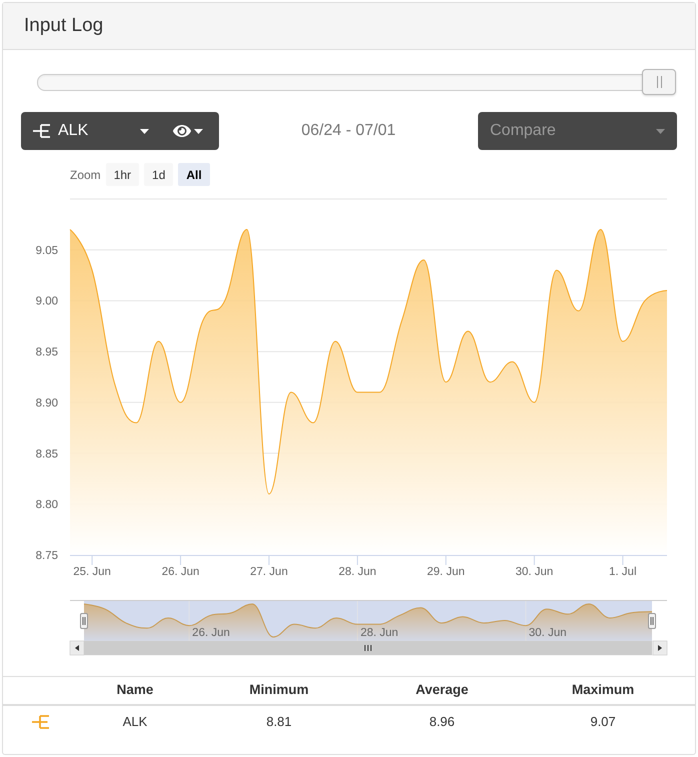  What do you see at coordinates (92, 572) in the screenshot?
I see `x-axis-label: 25. Jun` at bounding box center [92, 572].